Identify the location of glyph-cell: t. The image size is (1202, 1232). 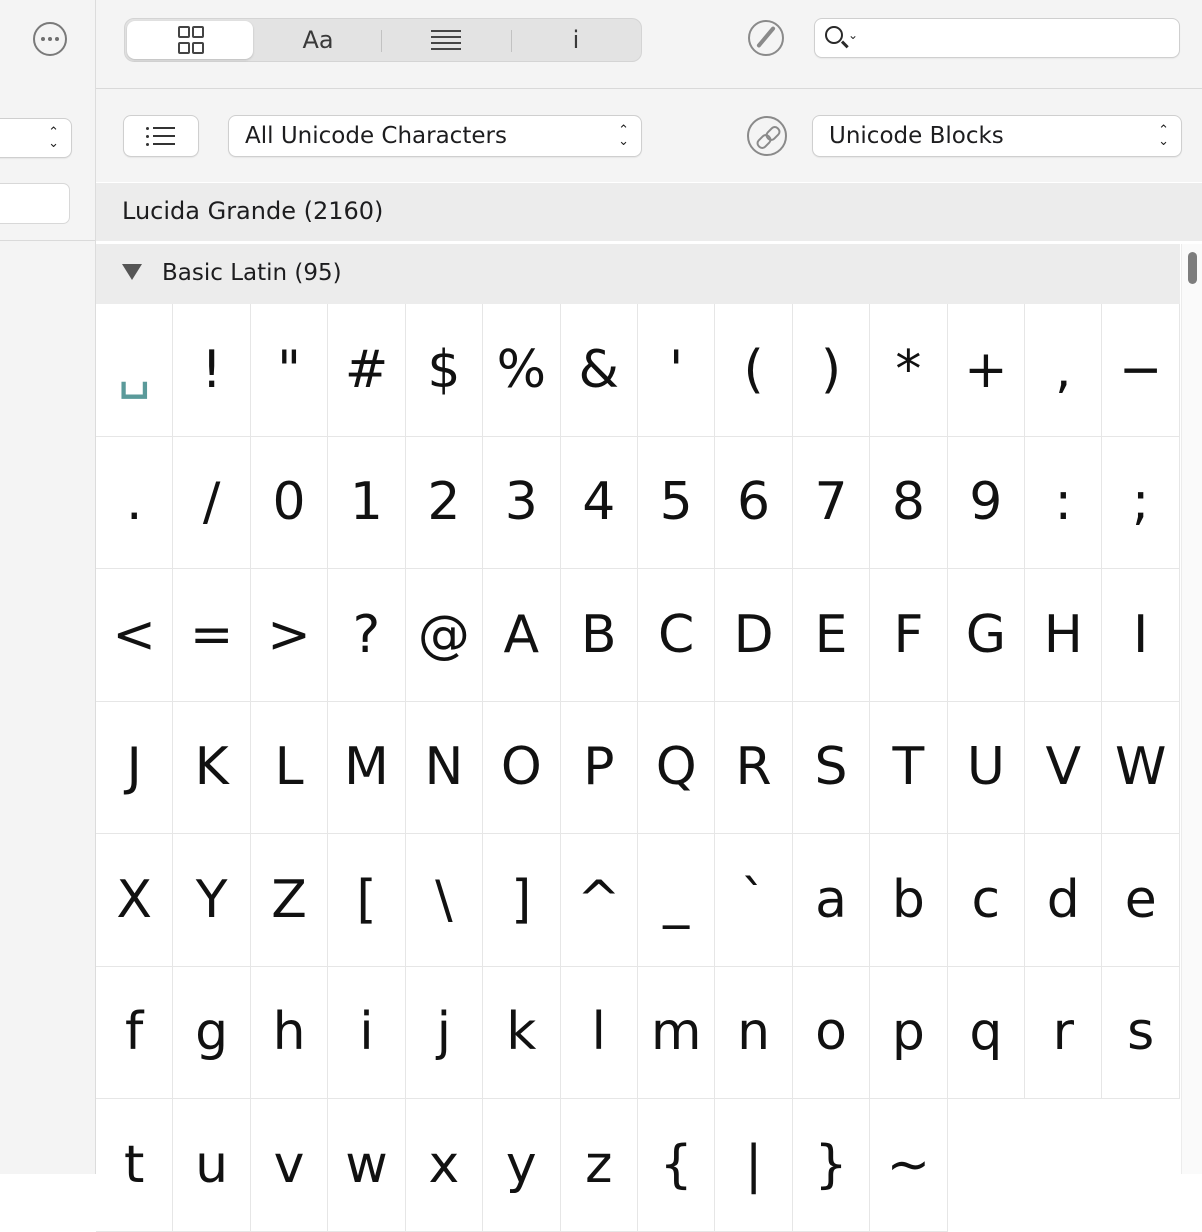
(135, 1165).